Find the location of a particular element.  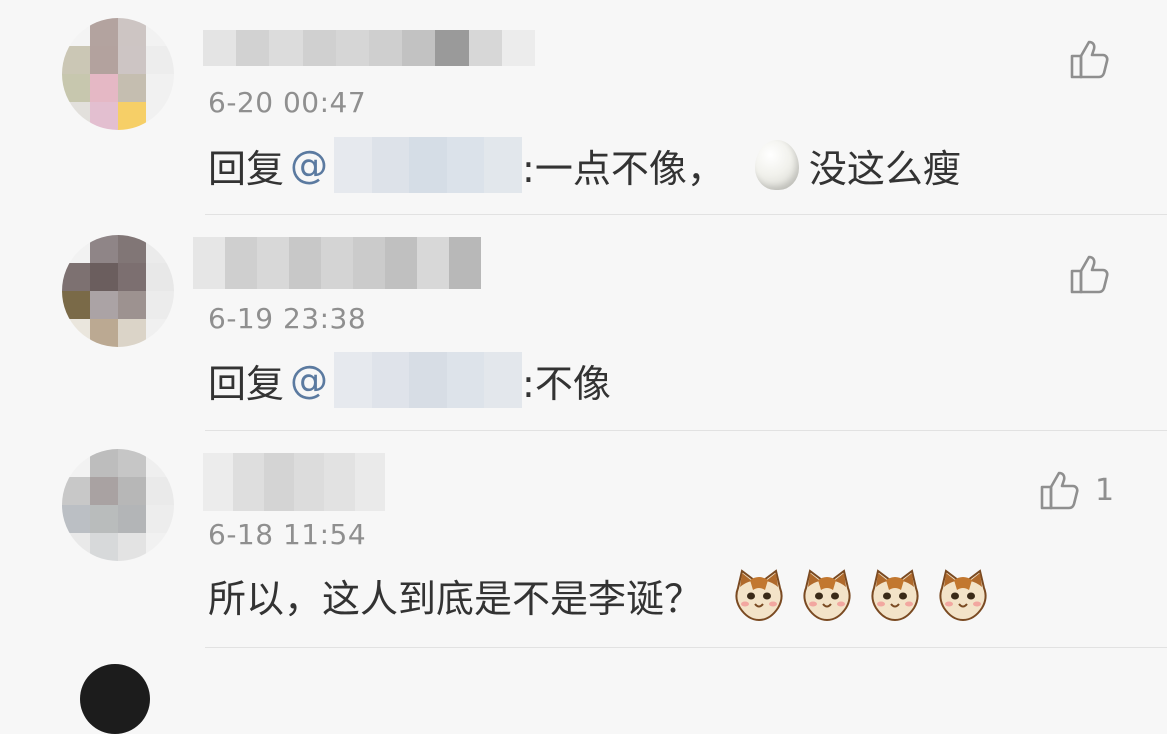

cat-emoji-group is located at coordinates (846, 595).